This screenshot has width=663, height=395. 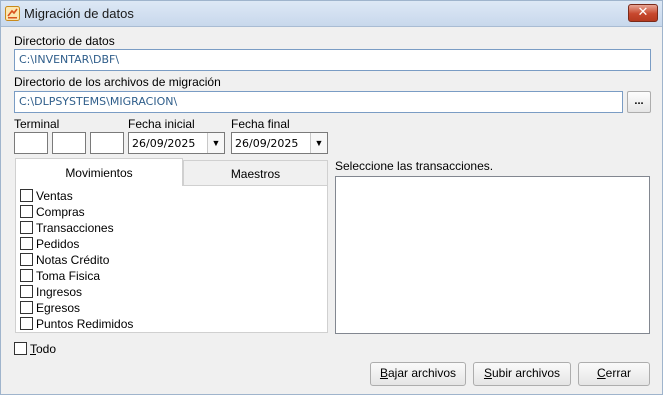 What do you see at coordinates (267, 143) in the screenshot?
I see `end-date-value: 26/09/2025` at bounding box center [267, 143].